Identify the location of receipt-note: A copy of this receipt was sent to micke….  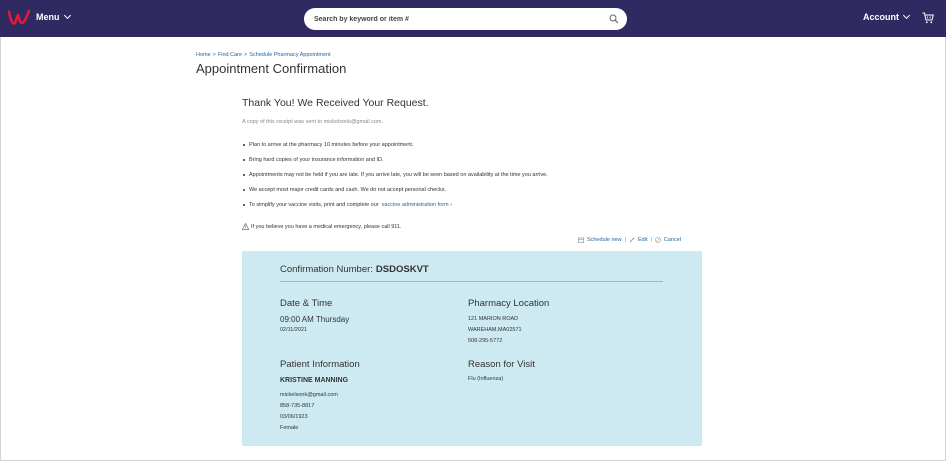
(312, 122).